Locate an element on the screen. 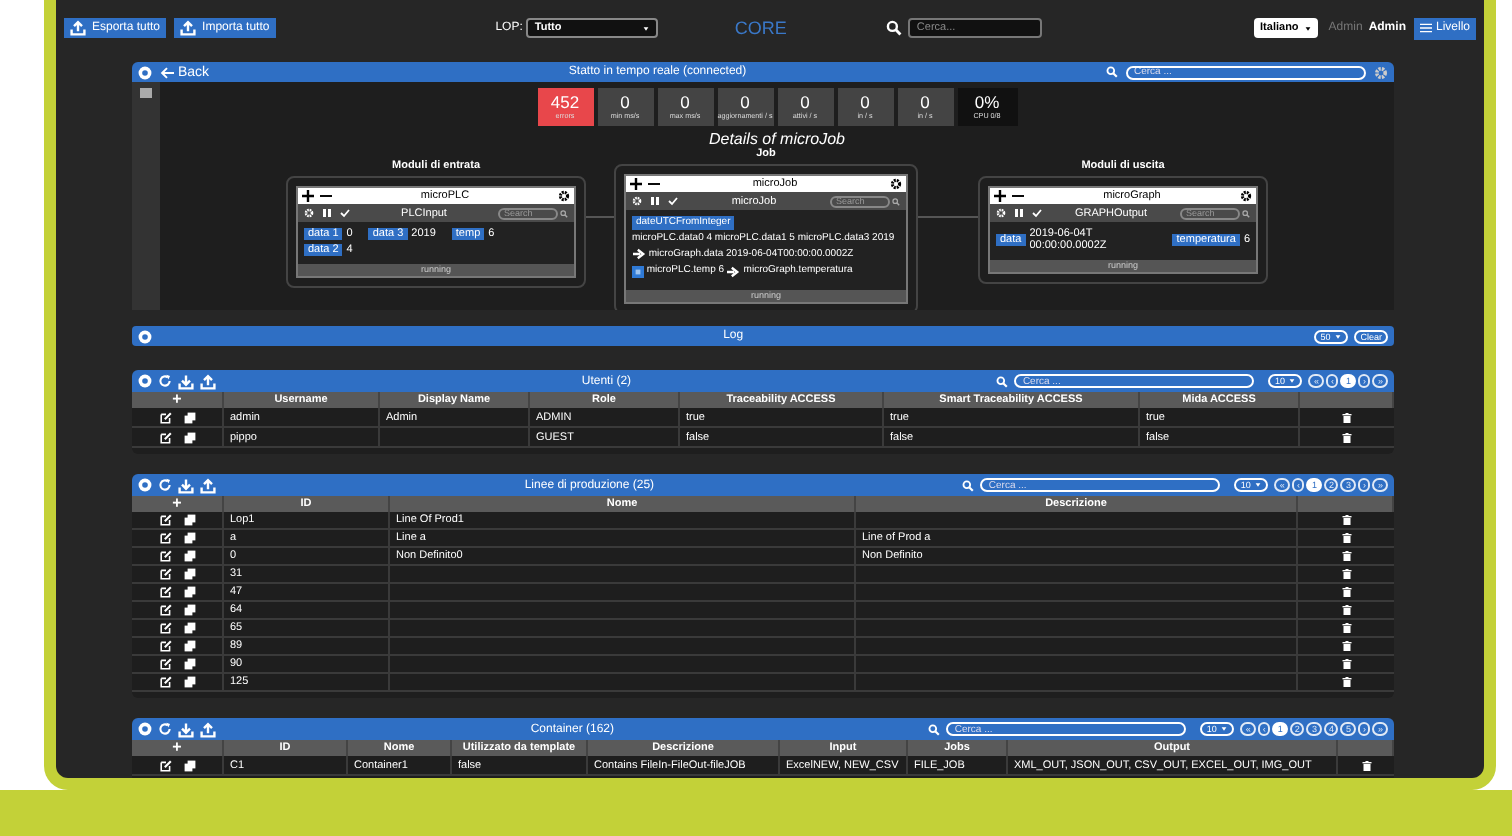  stat-value: 0% is located at coordinates (987, 103).